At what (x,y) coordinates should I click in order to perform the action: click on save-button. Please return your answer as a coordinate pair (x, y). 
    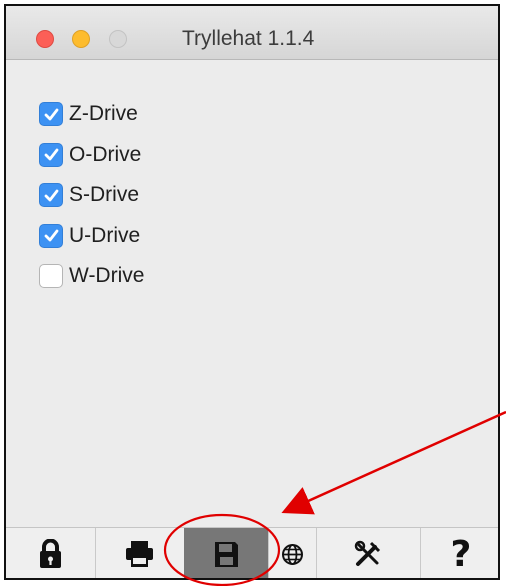
    Looking at the image, I should click on (226, 553).